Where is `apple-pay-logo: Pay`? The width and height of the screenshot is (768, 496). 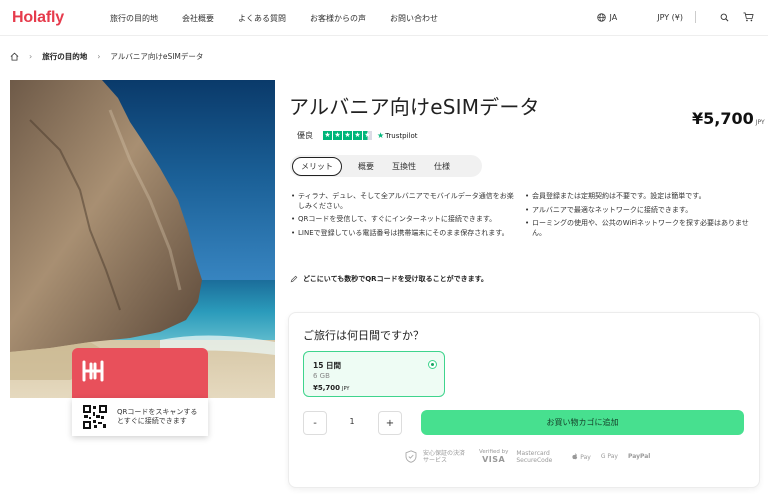 apple-pay-logo: Pay is located at coordinates (581, 456).